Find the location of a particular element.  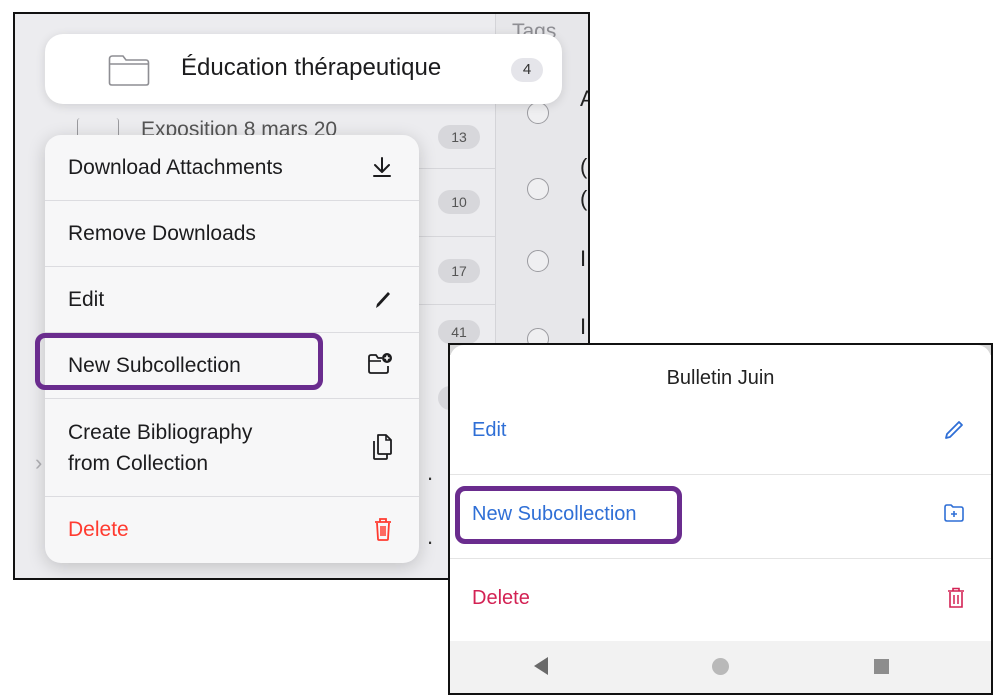

android-nav-bar is located at coordinates (720, 667).